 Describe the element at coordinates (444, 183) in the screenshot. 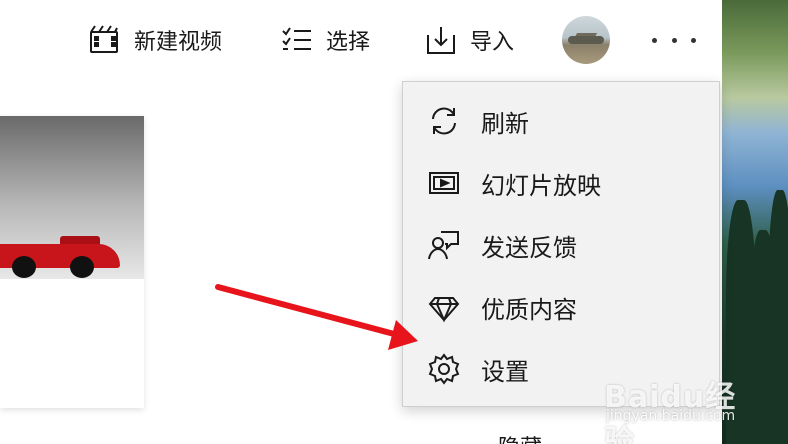

I see `slideshow-icon` at that location.